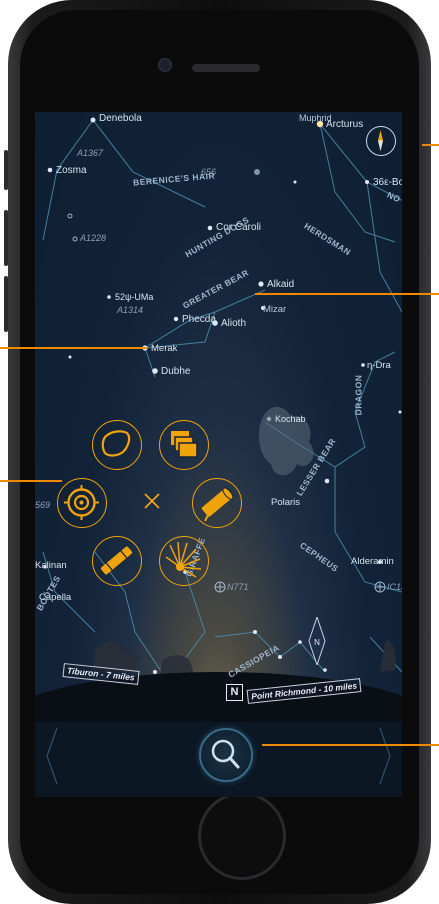 This screenshot has height=904, width=439. What do you see at coordinates (208, 172) in the screenshot?
I see `deep-sky-label: 656` at bounding box center [208, 172].